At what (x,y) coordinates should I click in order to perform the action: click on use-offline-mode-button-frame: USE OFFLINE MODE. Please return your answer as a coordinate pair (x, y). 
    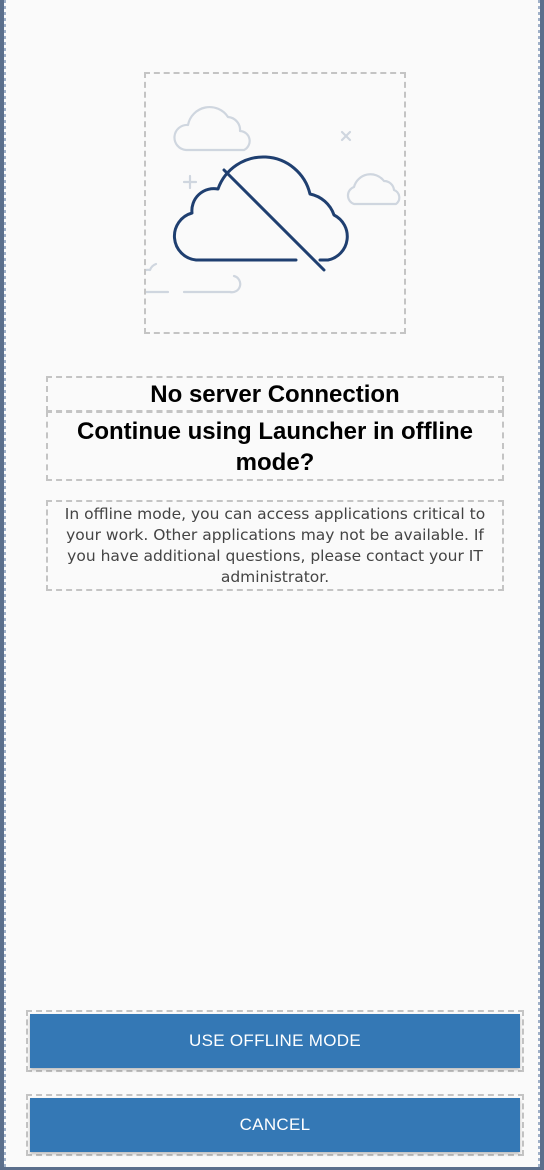
    Looking at the image, I should click on (275, 1041).